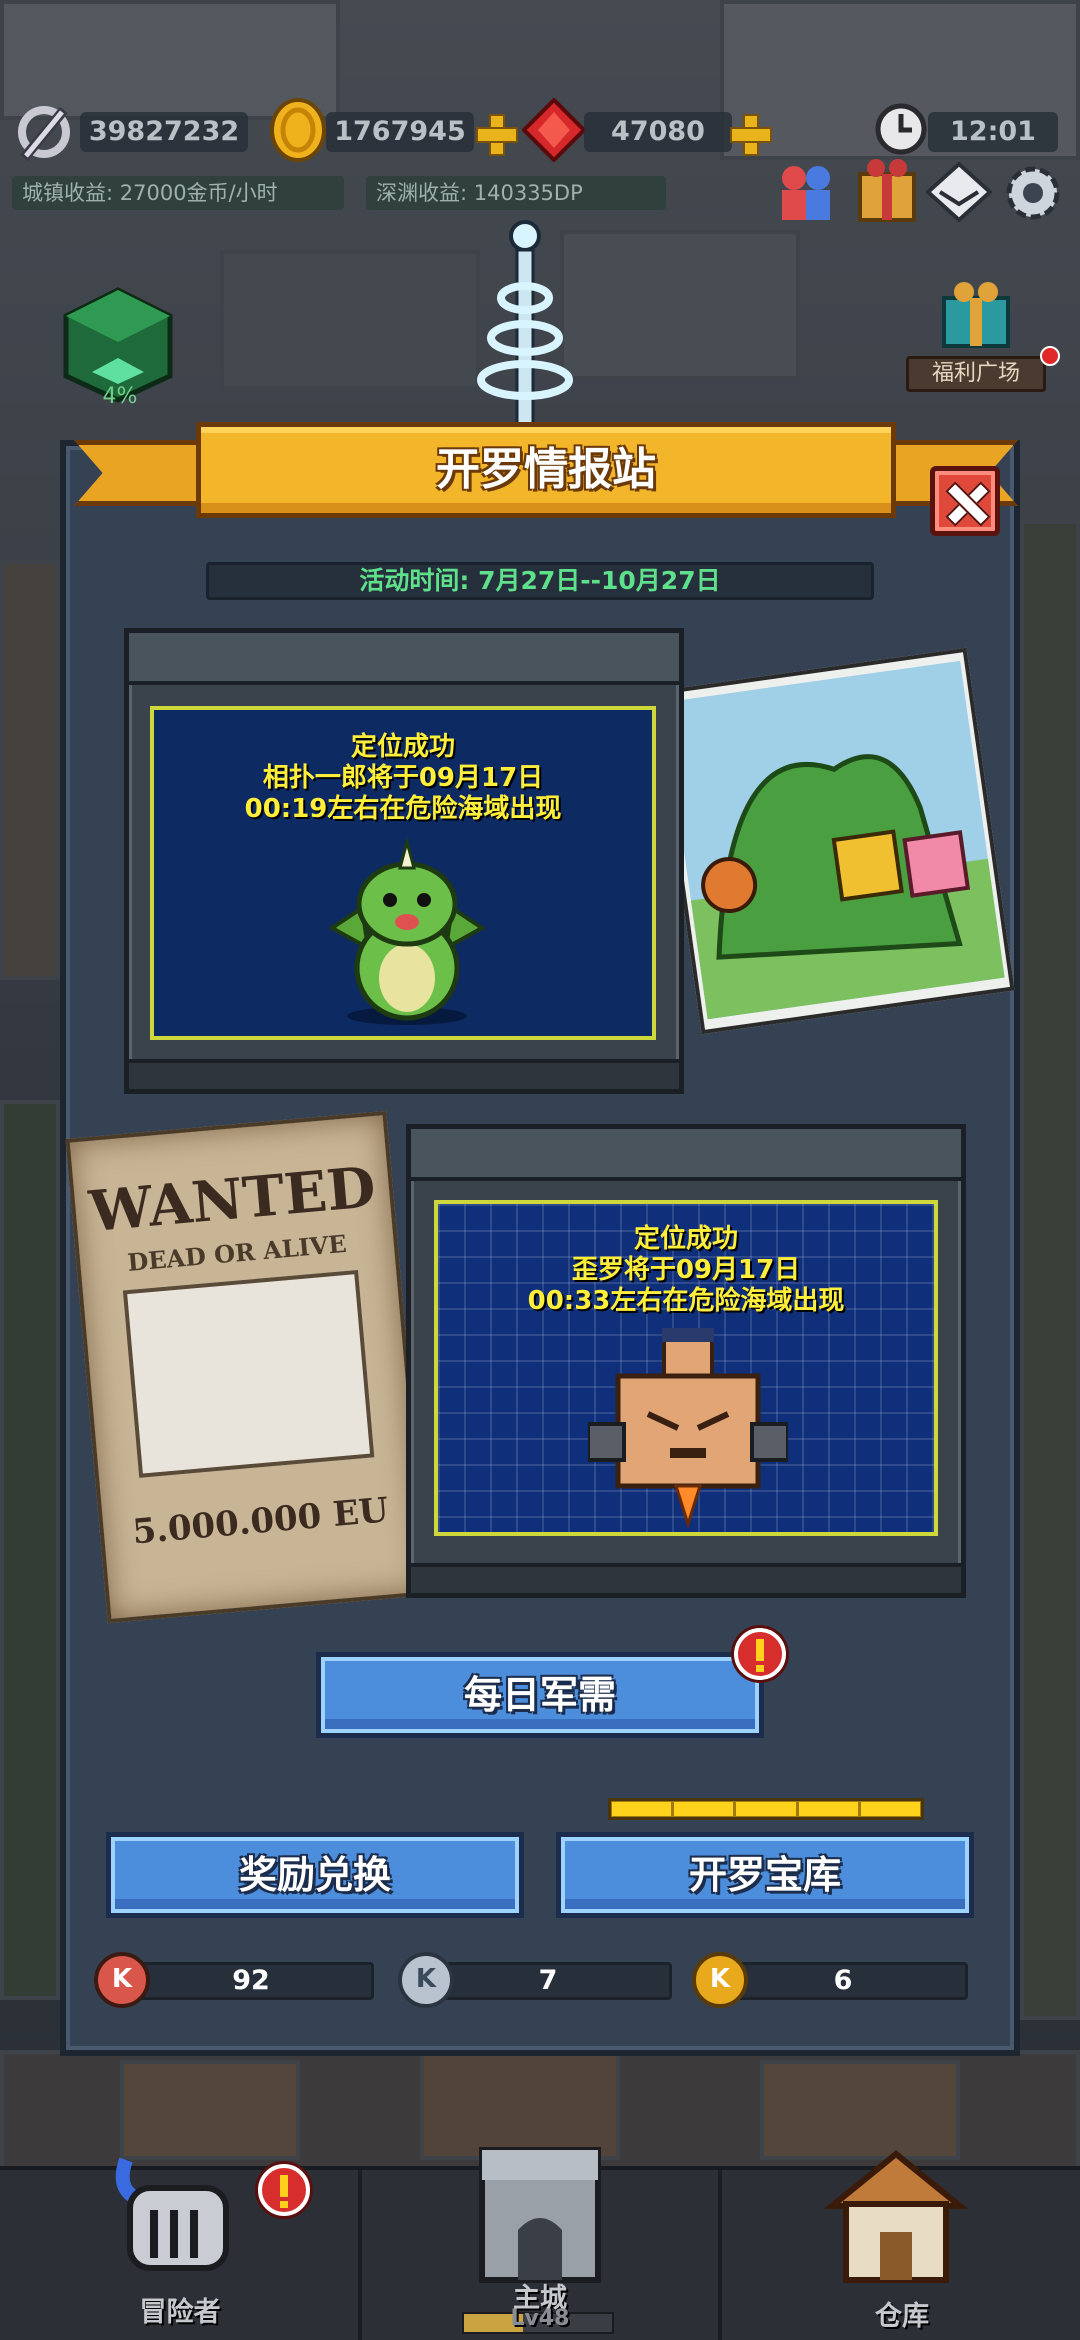 This screenshot has height=2340, width=1080. What do you see at coordinates (120, 396) in the screenshot?
I see `build-progress-percent: 4%` at bounding box center [120, 396].